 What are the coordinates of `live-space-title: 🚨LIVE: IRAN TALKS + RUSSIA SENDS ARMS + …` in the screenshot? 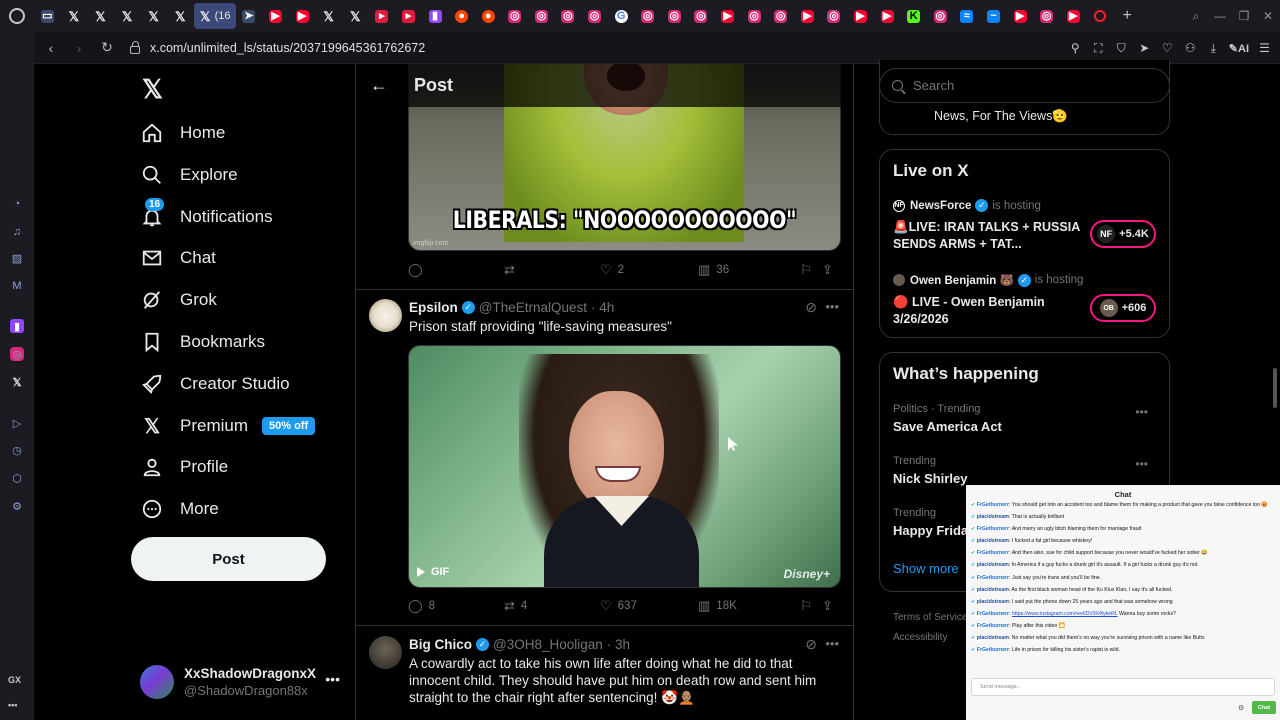 It's located at (988, 236).